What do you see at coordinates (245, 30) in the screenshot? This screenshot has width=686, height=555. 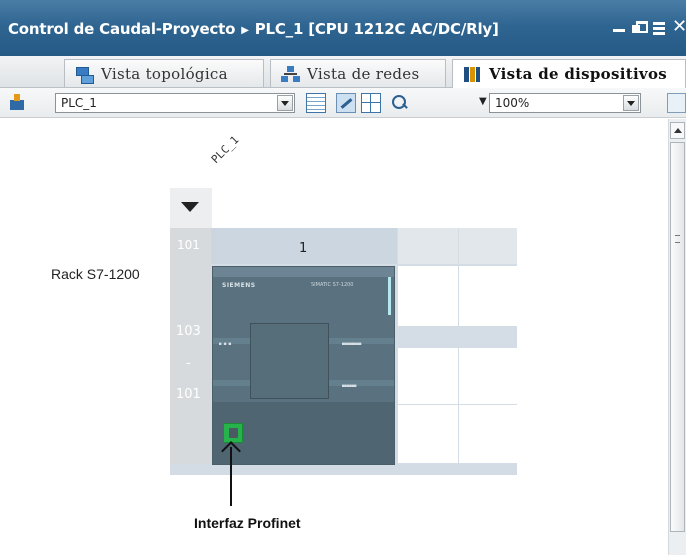 I see `breadcrumb-arrow-icon: ▶` at bounding box center [245, 30].